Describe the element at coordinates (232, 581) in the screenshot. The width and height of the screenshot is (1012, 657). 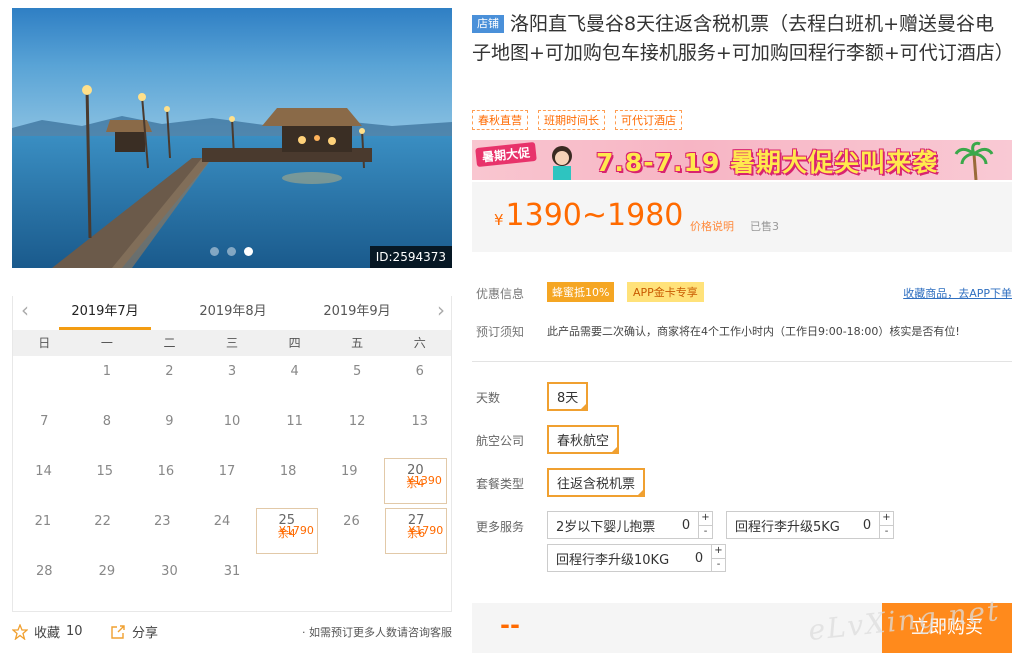
I see `calendar-week-row: 28 29 30 31` at that location.